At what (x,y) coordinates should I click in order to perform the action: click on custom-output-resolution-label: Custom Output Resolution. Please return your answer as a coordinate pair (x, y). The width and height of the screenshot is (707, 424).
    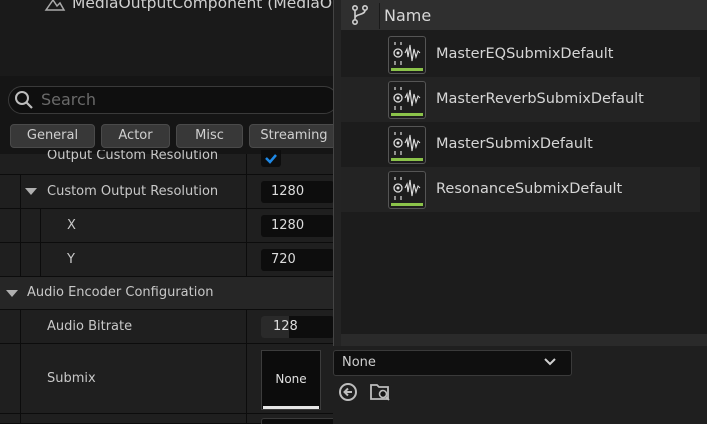
    Looking at the image, I should click on (133, 191).